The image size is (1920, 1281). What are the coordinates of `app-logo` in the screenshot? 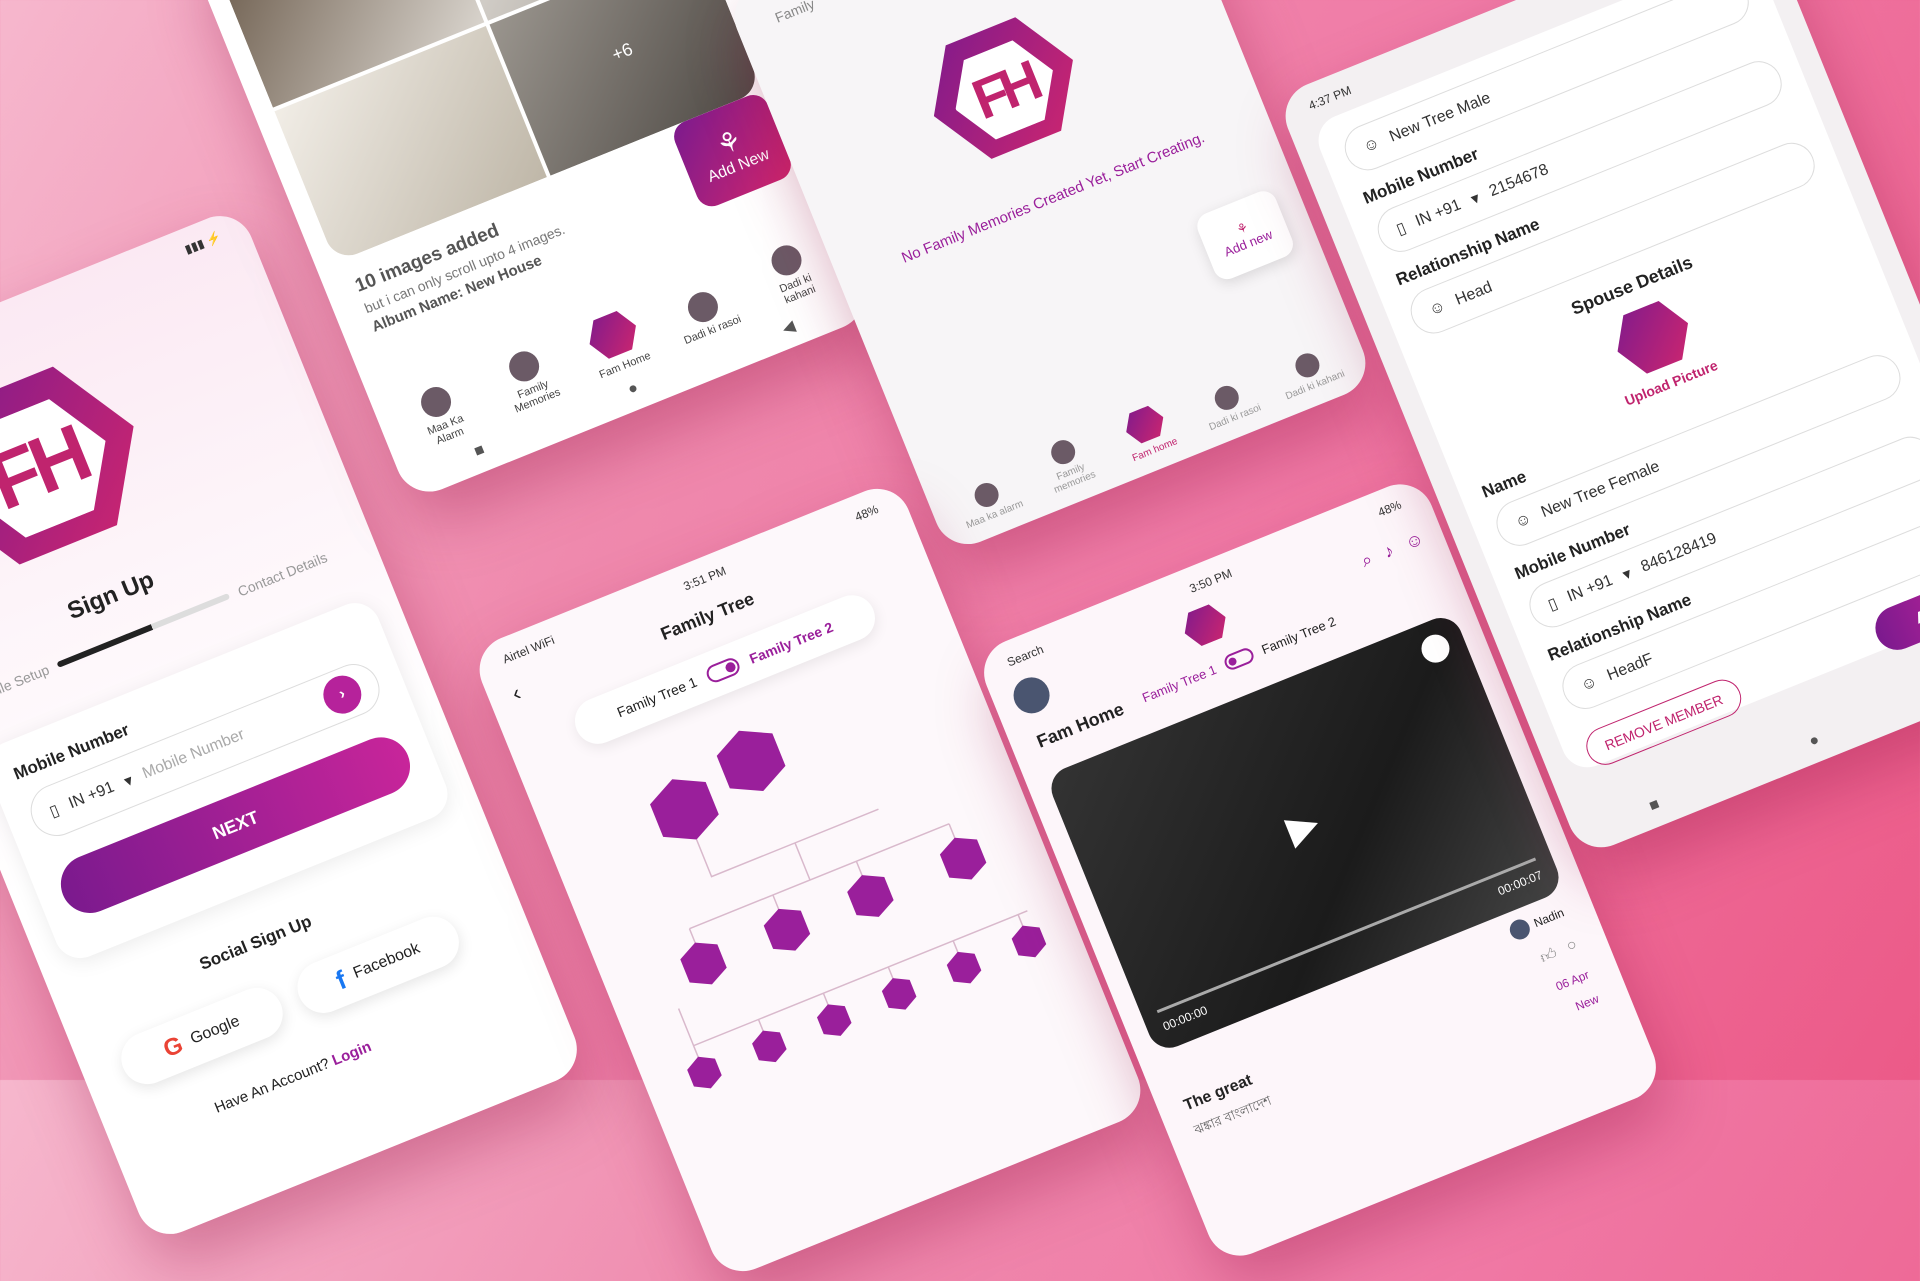 It's located at (1205, 625).